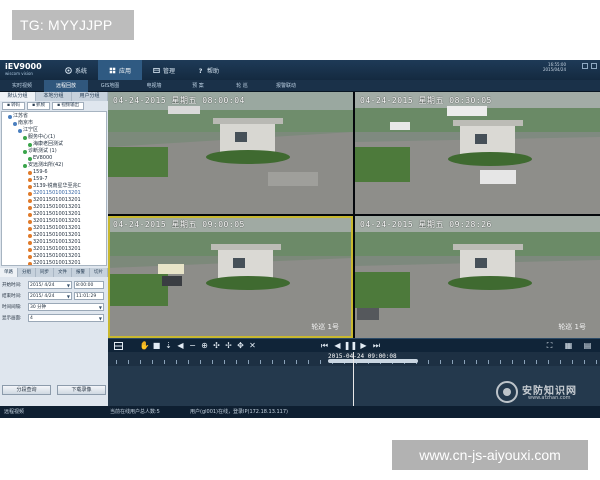 The height and width of the screenshot is (480, 600). I want to click on tree-item: 江宁区, so click(54, 130).